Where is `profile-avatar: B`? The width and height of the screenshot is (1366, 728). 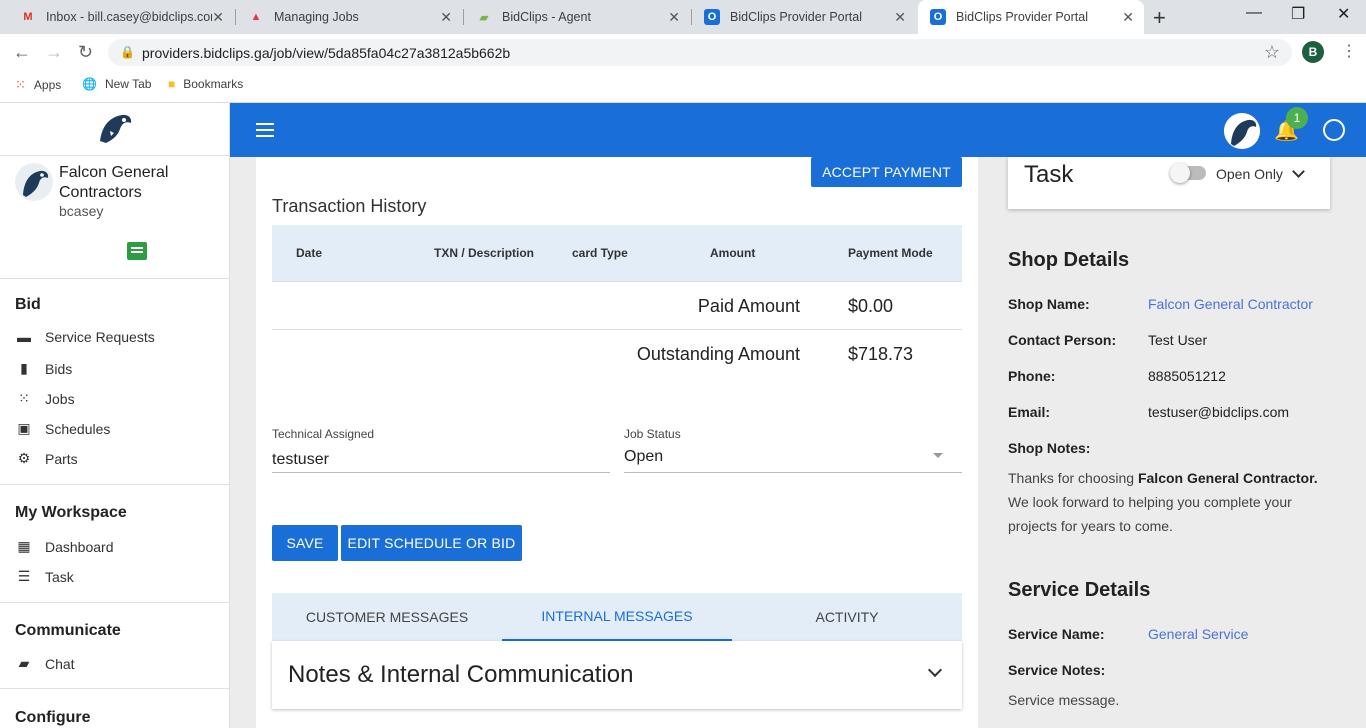
profile-avatar: B is located at coordinates (1313, 52).